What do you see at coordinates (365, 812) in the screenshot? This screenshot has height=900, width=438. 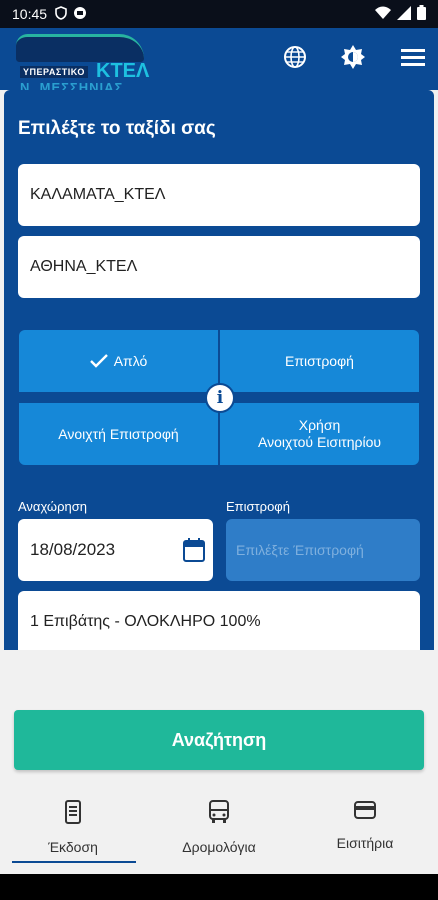 I see `wallet-icon` at bounding box center [365, 812].